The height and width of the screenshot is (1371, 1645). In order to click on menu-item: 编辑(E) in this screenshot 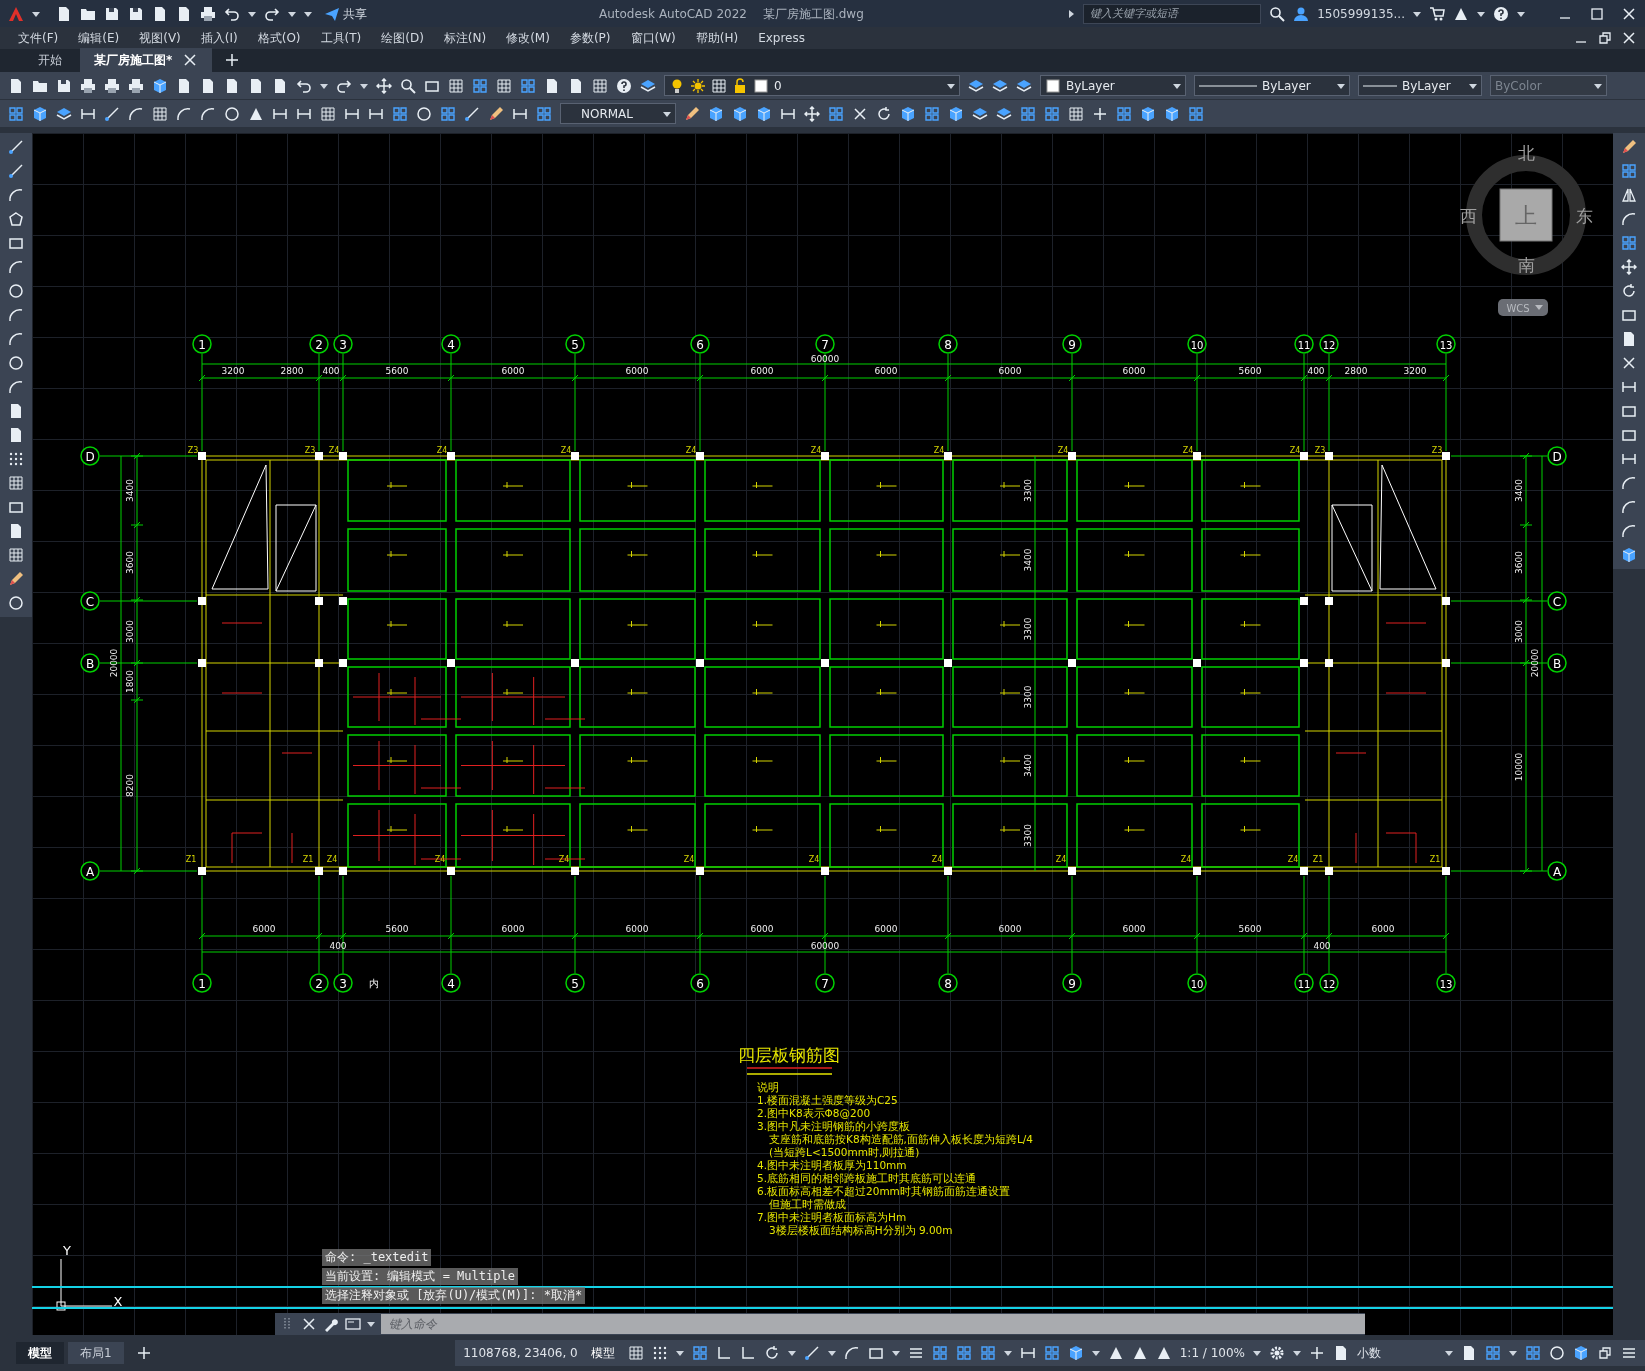, I will do `click(99, 38)`.